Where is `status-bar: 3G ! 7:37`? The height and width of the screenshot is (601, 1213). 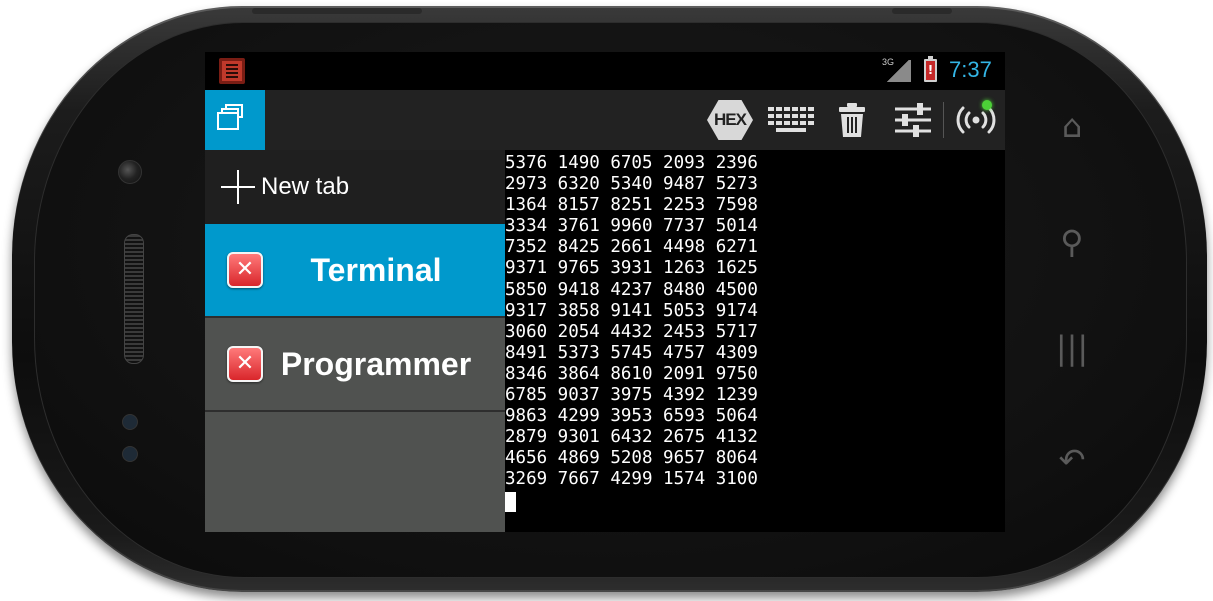
status-bar: 3G ! 7:37 is located at coordinates (605, 71).